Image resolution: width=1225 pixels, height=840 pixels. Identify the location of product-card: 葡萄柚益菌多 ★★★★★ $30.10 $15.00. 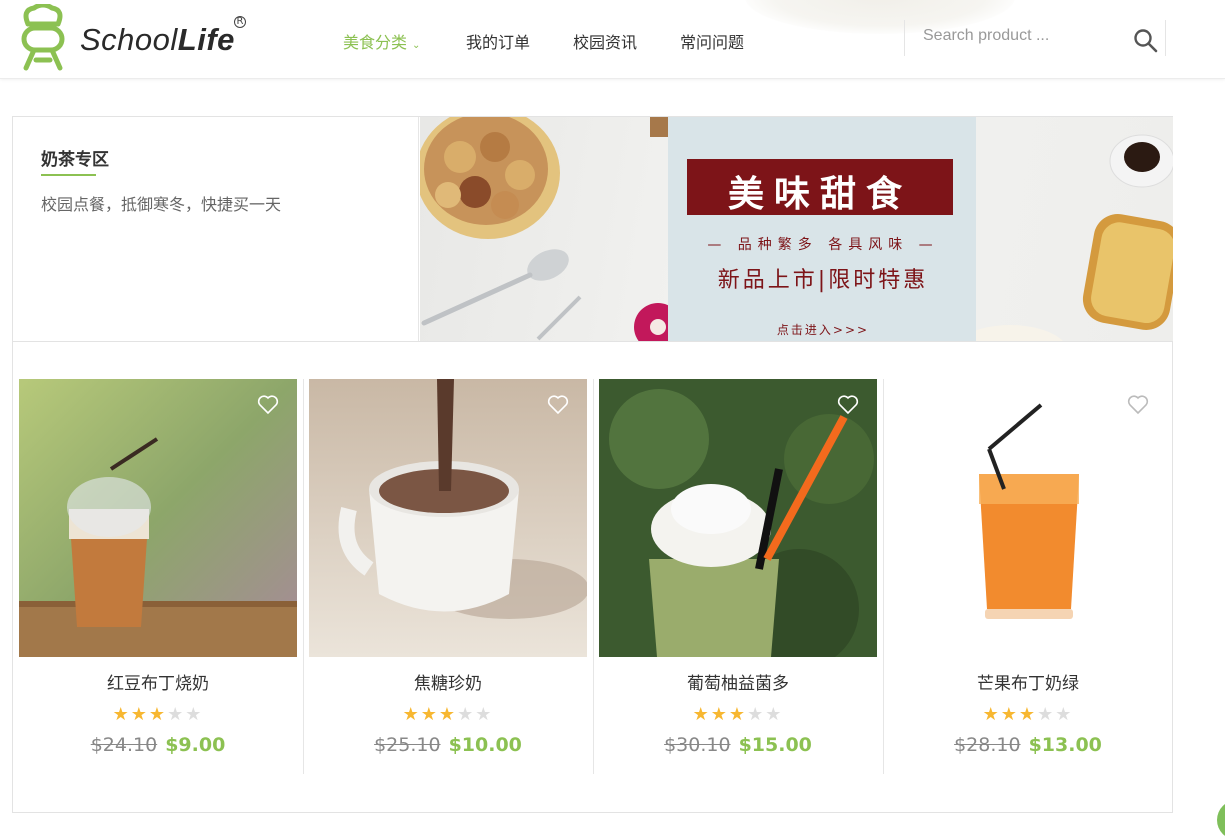
(741, 576).